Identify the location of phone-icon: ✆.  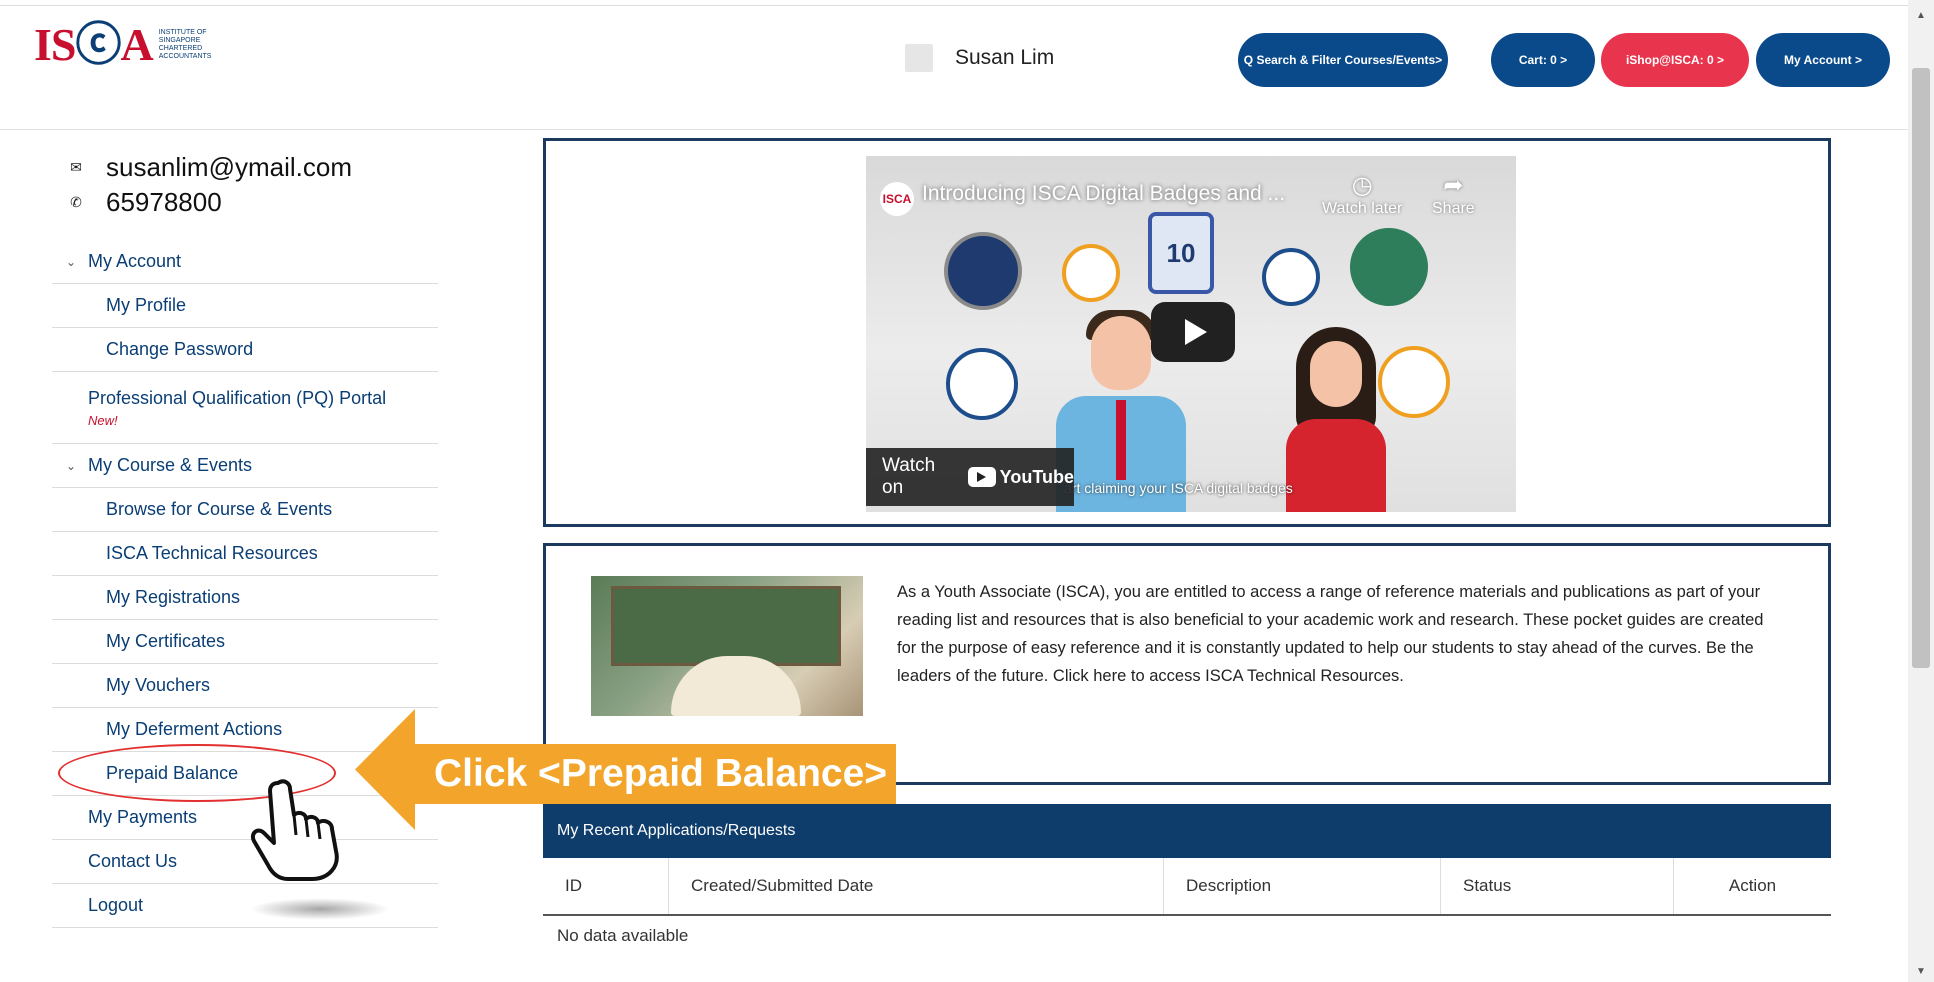
(76, 202).